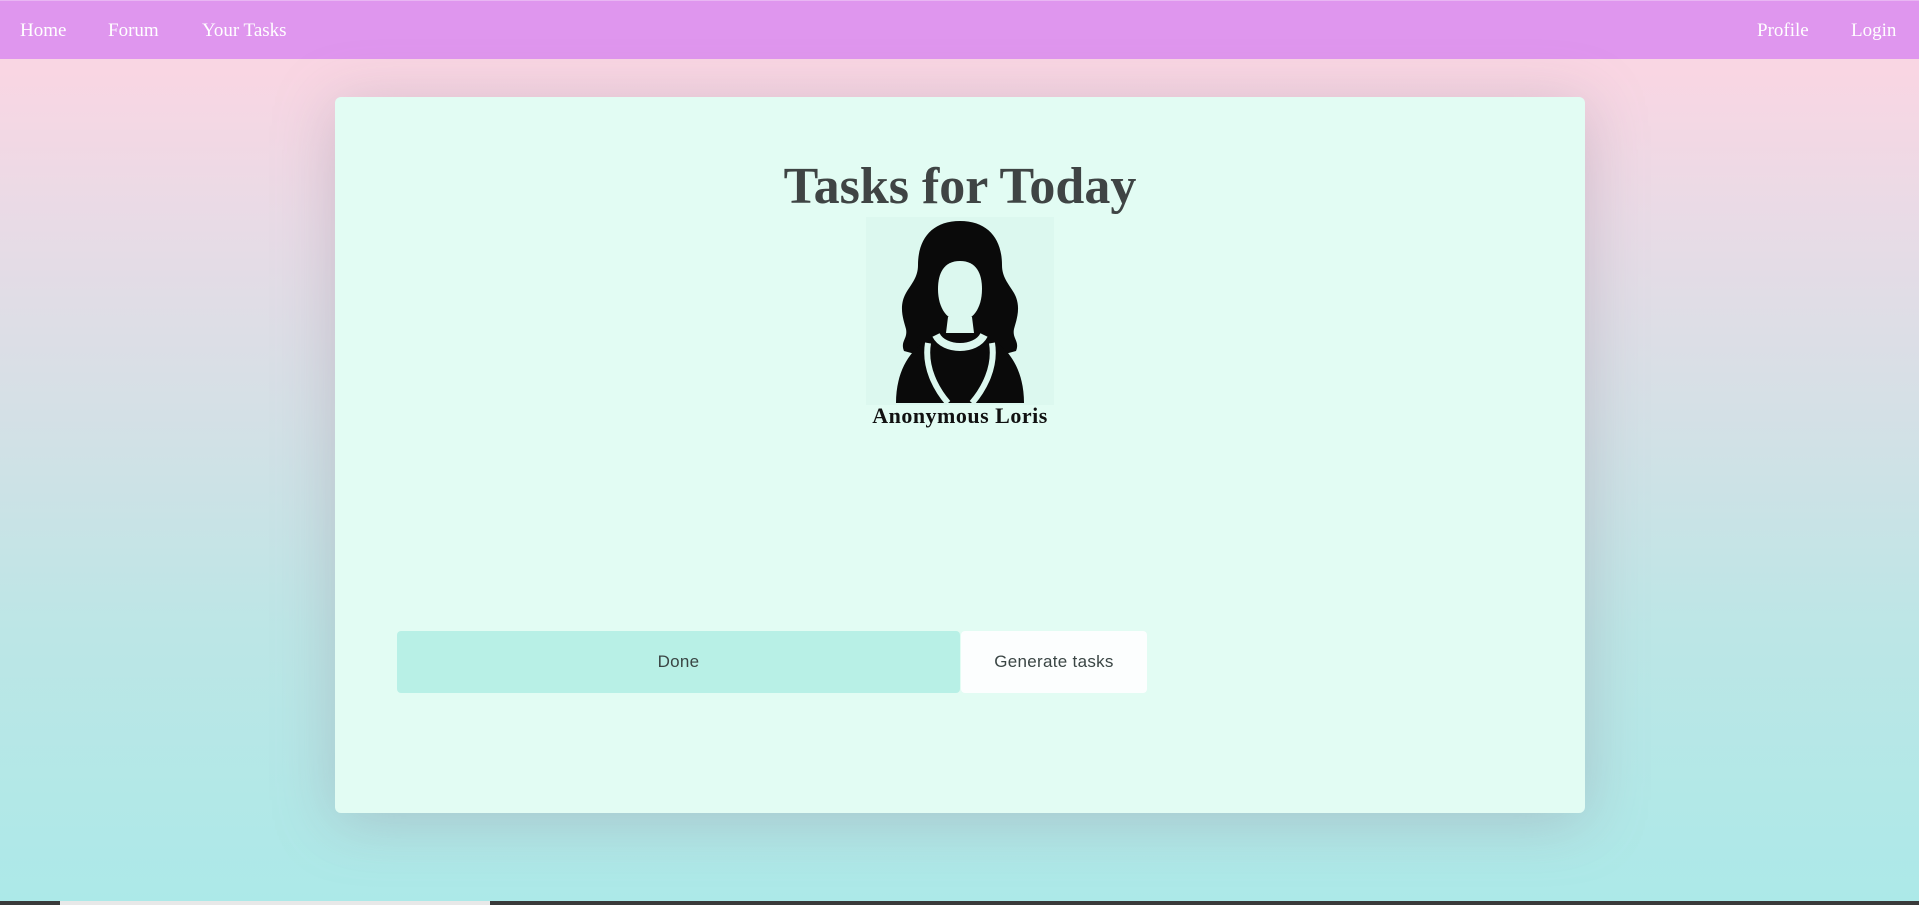 The height and width of the screenshot is (905, 1919). Describe the element at coordinates (43, 30) in the screenshot. I see `nav-home-link: Home` at that location.